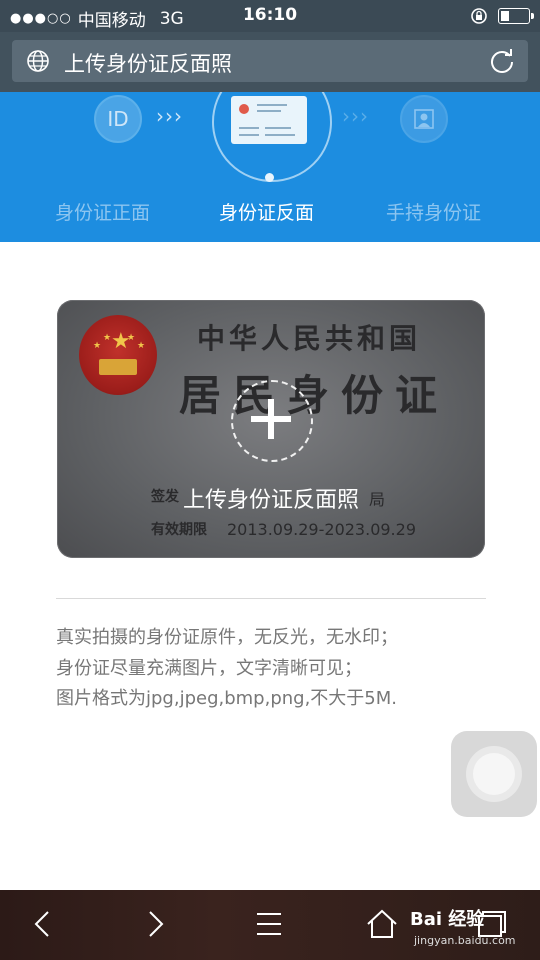 Image resolution: width=540 pixels, height=960 pixels. Describe the element at coordinates (267, 213) in the screenshot. I see `step-label-back: 身份证反面` at that location.